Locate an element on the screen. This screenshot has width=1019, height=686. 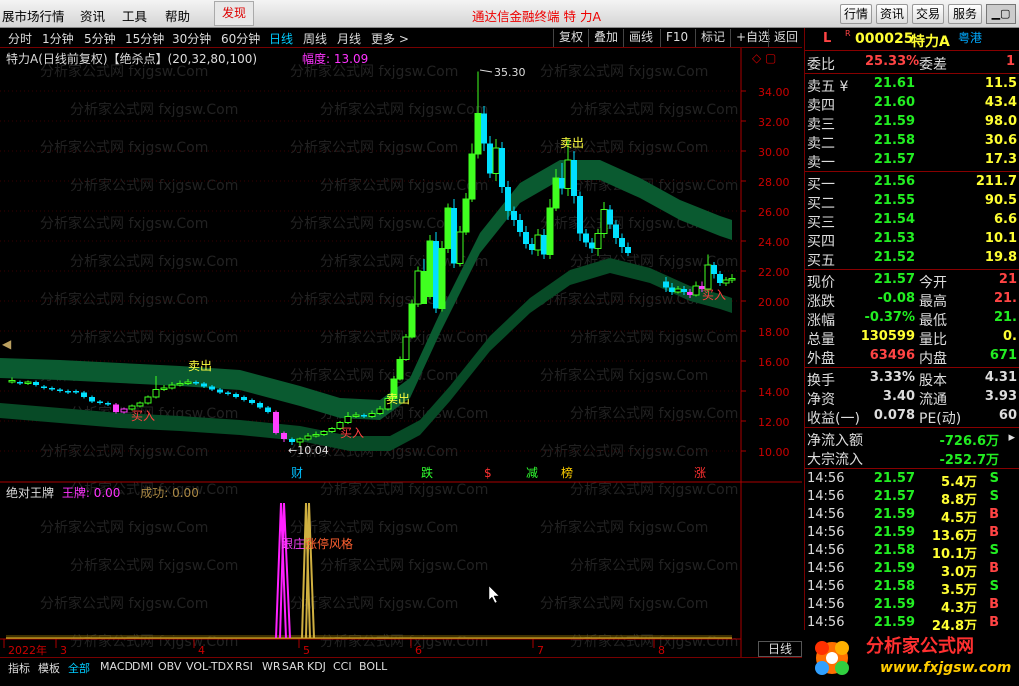
scroll-left-icon: ◀ is located at coordinates (7, 344).